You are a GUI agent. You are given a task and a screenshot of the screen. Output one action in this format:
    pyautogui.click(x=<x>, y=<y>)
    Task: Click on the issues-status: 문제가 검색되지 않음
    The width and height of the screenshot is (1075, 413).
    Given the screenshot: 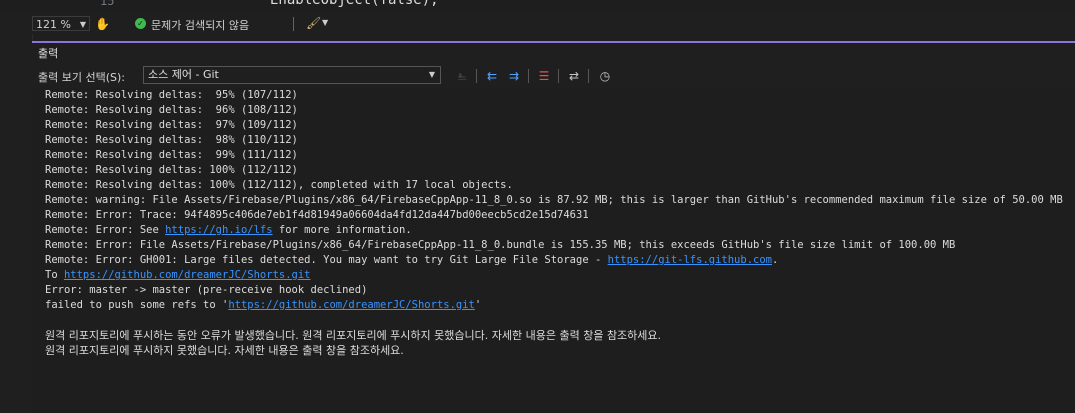 What is the action you would take?
    pyautogui.click(x=200, y=25)
    